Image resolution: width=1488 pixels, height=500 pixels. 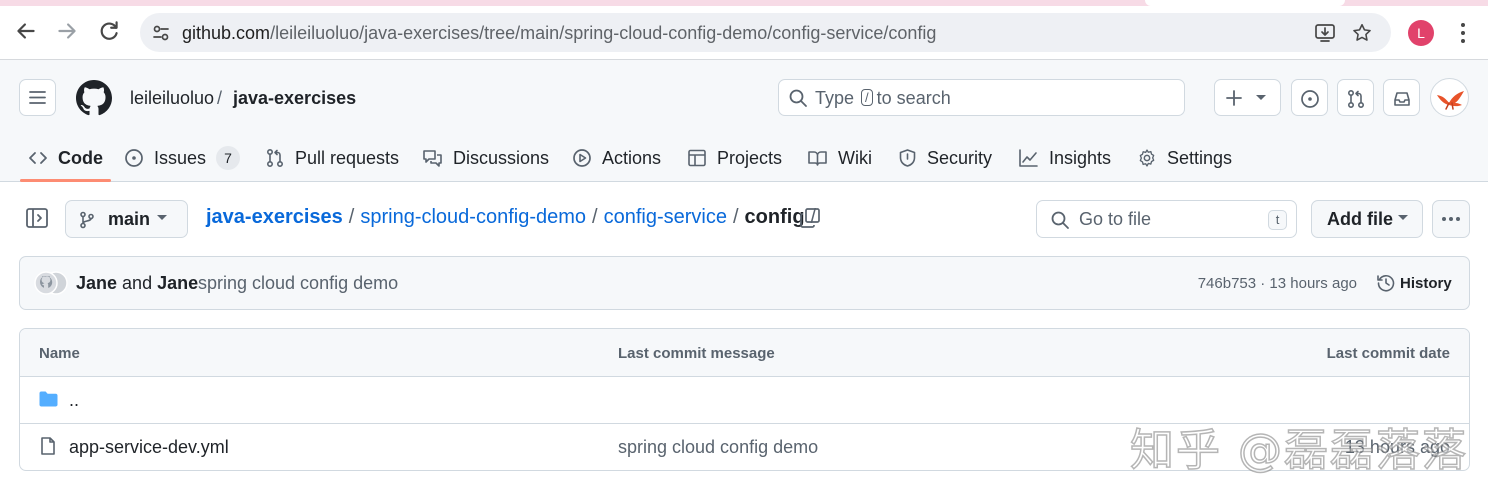 I want to click on browser-menu-button, so click(x=1463, y=33).